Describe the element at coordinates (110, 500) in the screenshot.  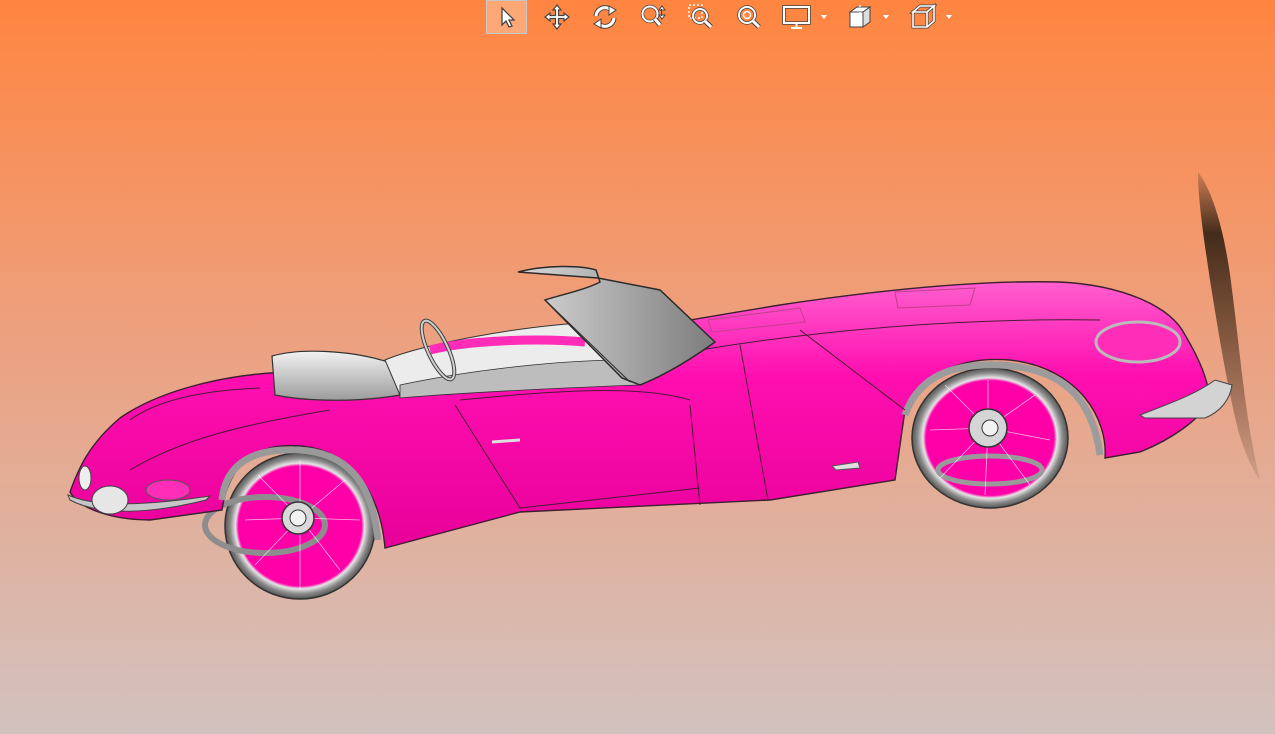
I see `taillight` at that location.